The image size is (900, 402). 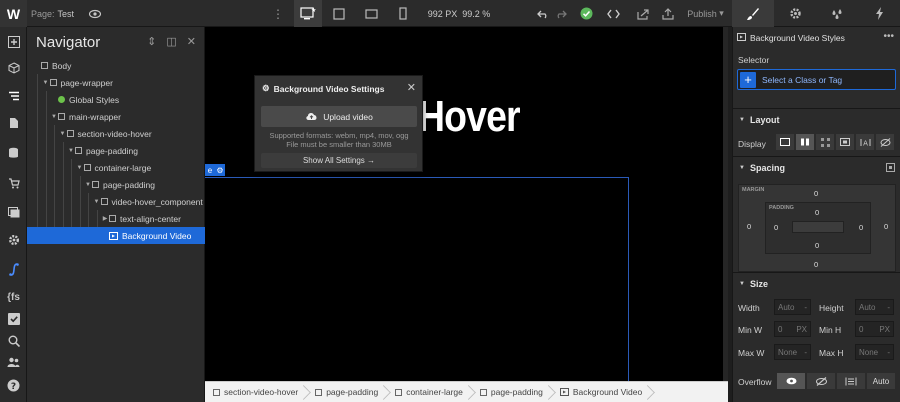 What do you see at coordinates (668, 13) in the screenshot?
I see `share-icon` at bounding box center [668, 13].